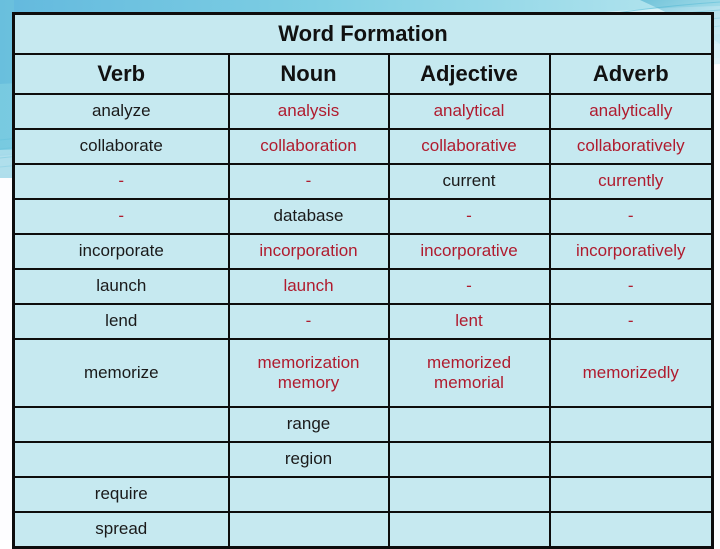  I want to click on table-row: range, so click(363, 424).